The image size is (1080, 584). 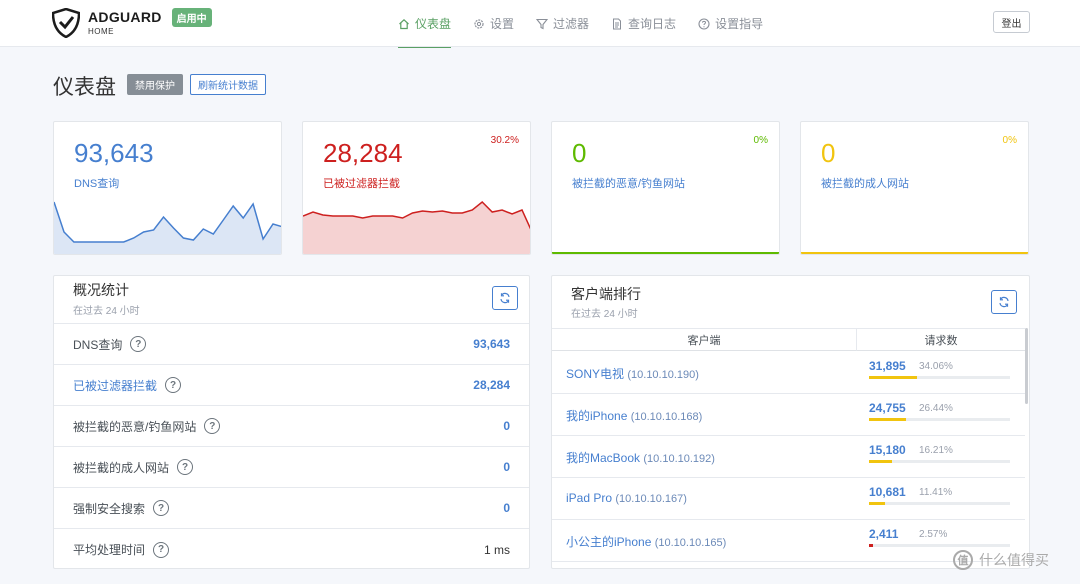 What do you see at coordinates (665, 188) in the screenshot?
I see `stat-card-malware-phishing: 0 被拦截的恶意/钓鱼网站 0%` at bounding box center [665, 188].